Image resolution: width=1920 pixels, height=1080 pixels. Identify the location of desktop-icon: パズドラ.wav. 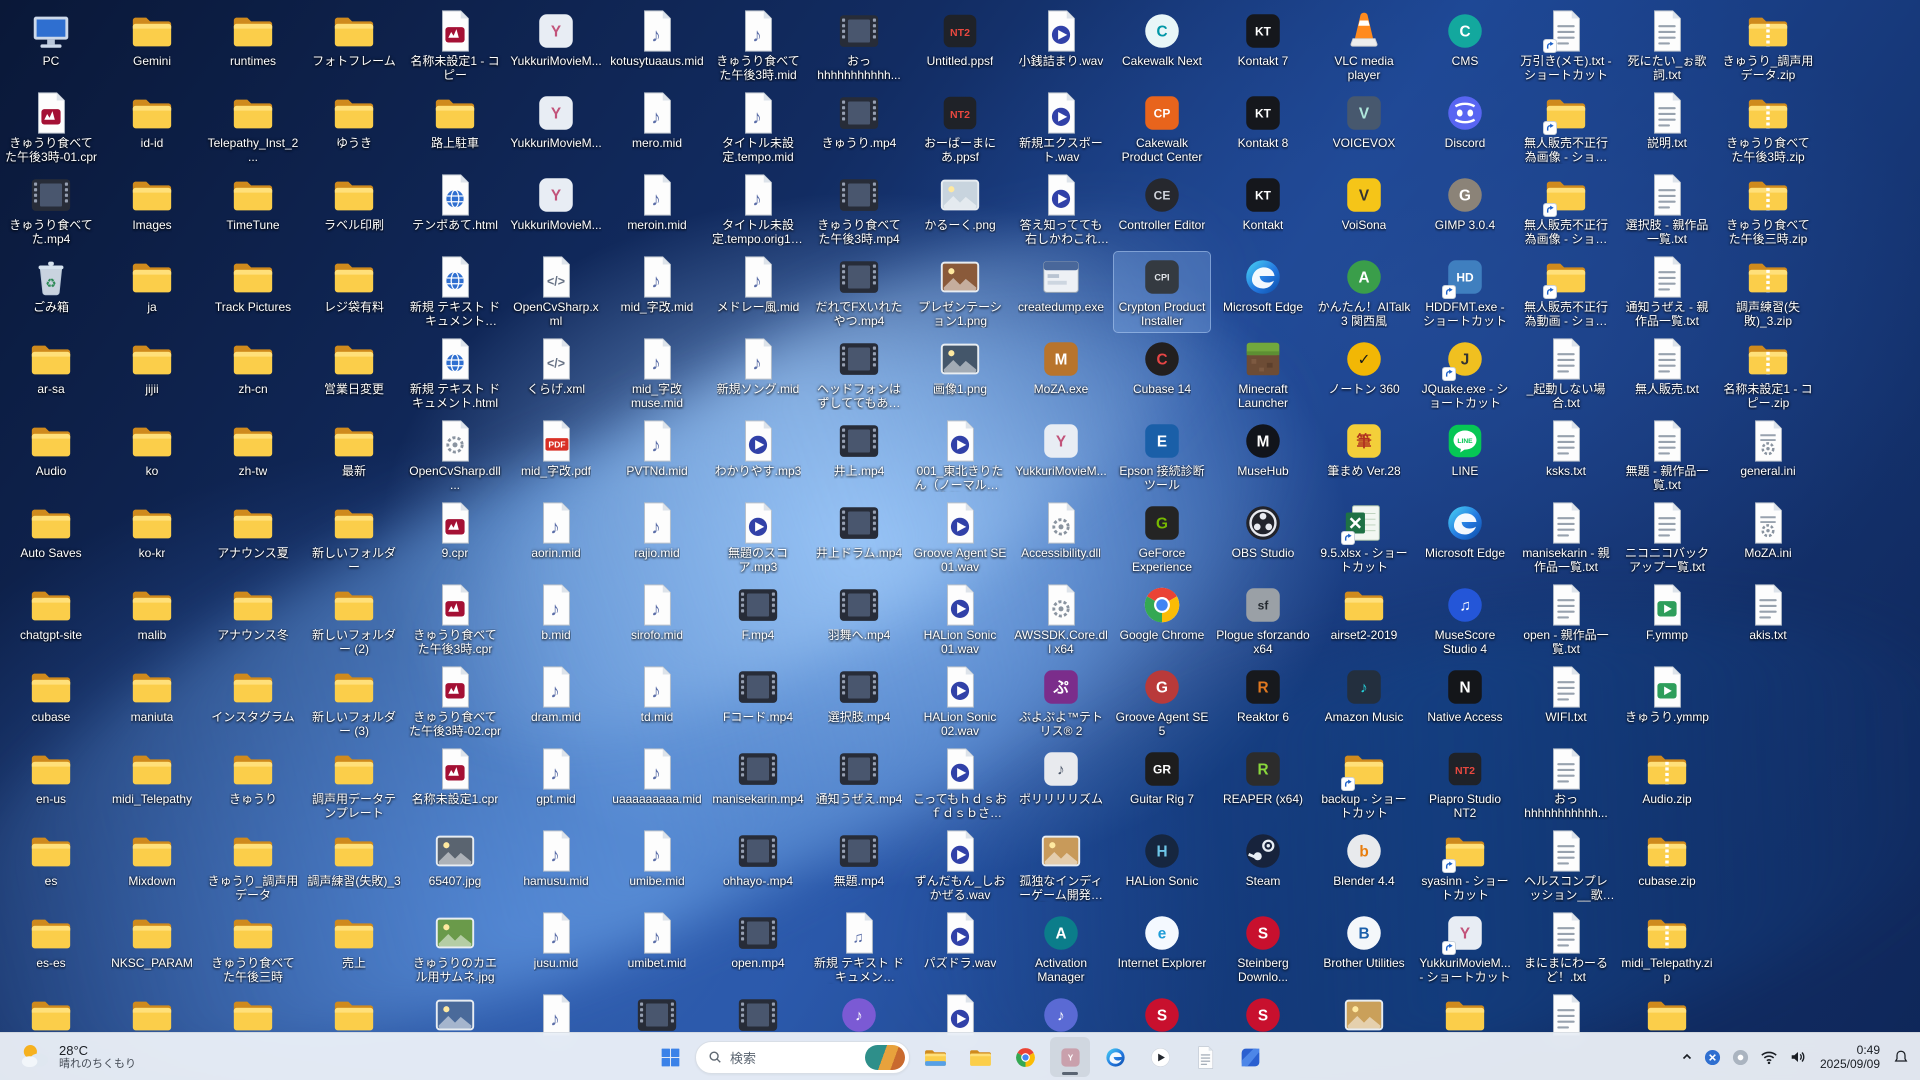
(960, 948).